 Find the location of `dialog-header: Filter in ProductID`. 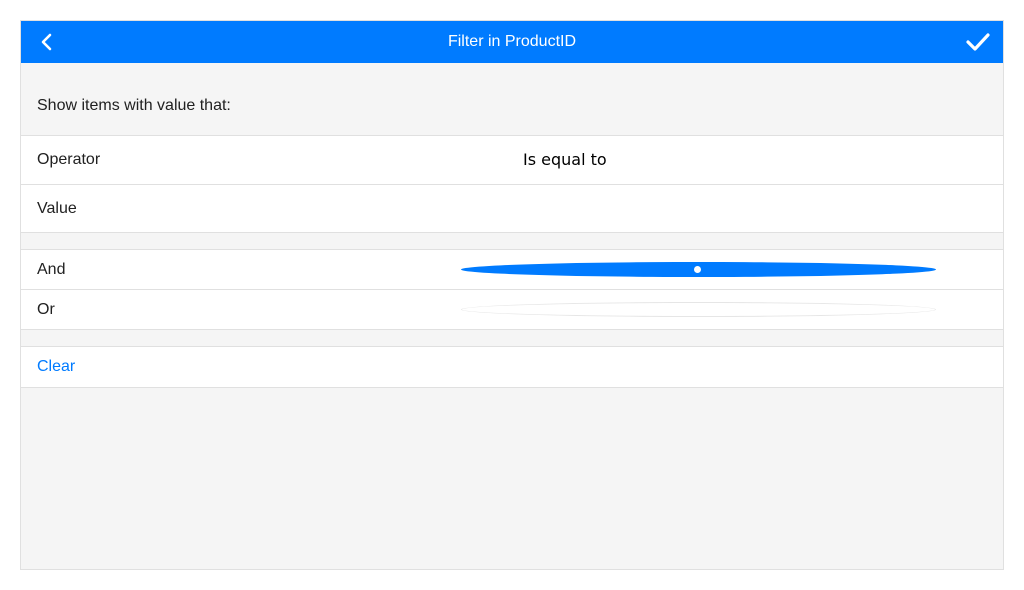

dialog-header: Filter in ProductID is located at coordinates (512, 42).